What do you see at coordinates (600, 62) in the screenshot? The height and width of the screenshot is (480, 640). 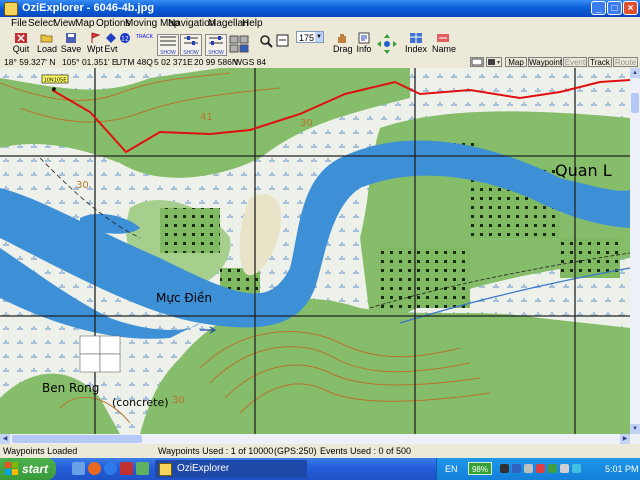 I see `view-button-track: Track` at bounding box center [600, 62].